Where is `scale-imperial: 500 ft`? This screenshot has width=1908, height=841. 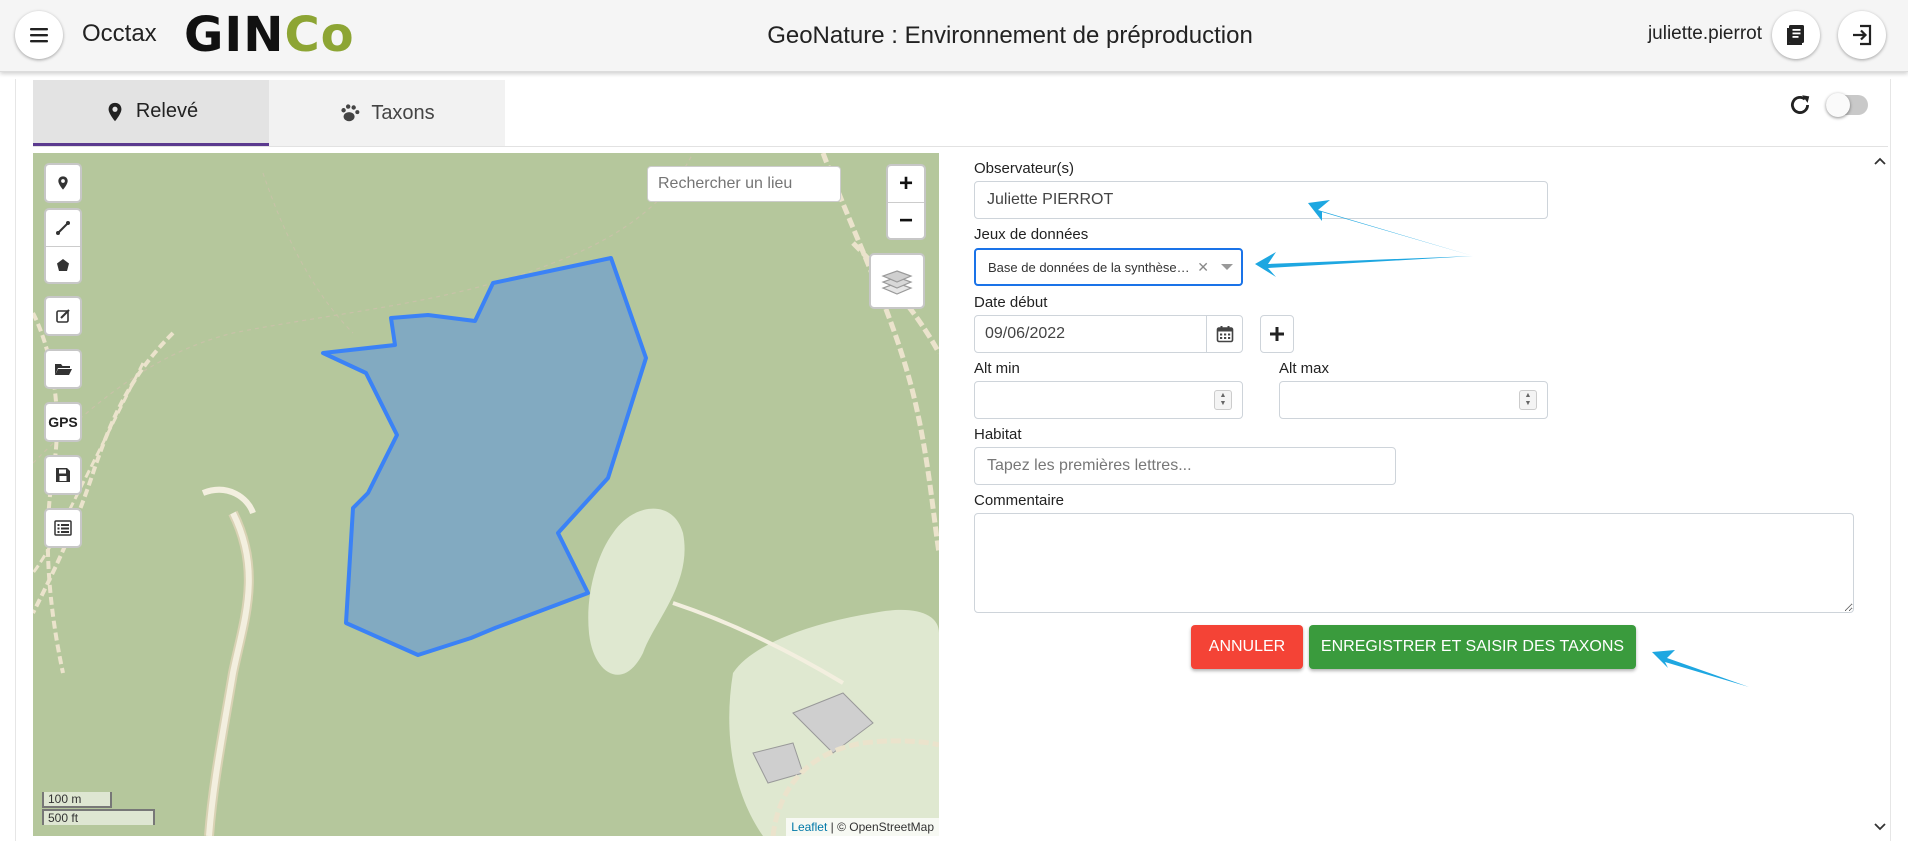 scale-imperial: 500 ft is located at coordinates (98, 817).